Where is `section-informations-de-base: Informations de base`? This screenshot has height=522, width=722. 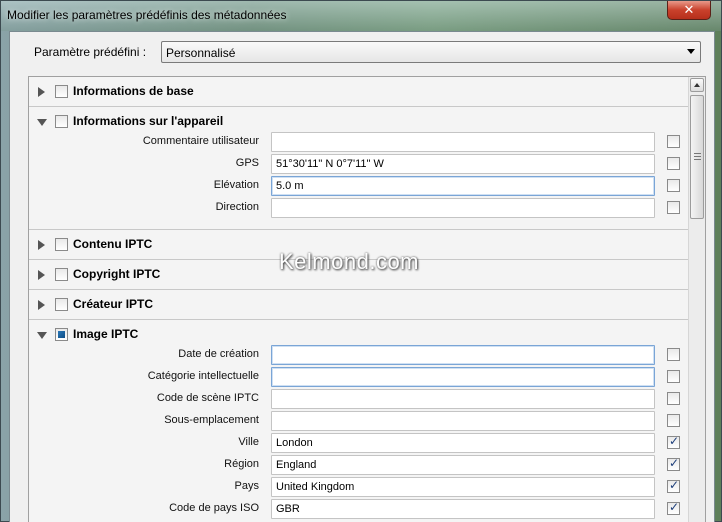
section-informations-de-base: Informations de base is located at coordinates (359, 92).